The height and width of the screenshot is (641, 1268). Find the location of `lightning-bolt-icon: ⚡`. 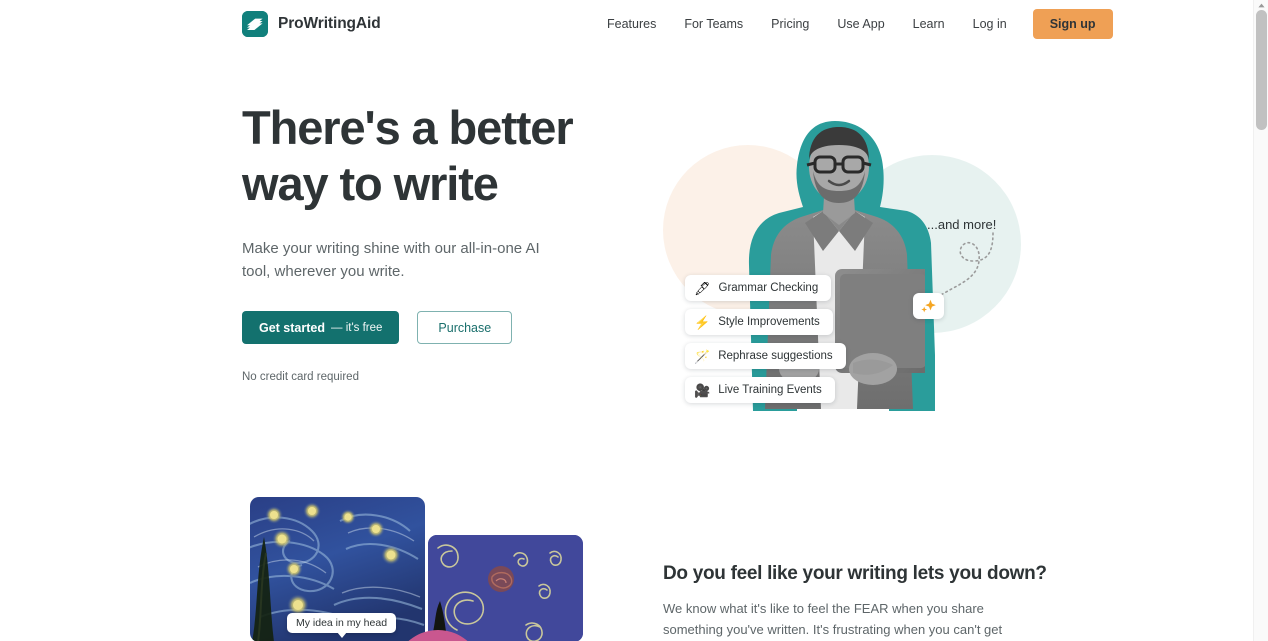

lightning-bolt-icon: ⚡ is located at coordinates (702, 322).